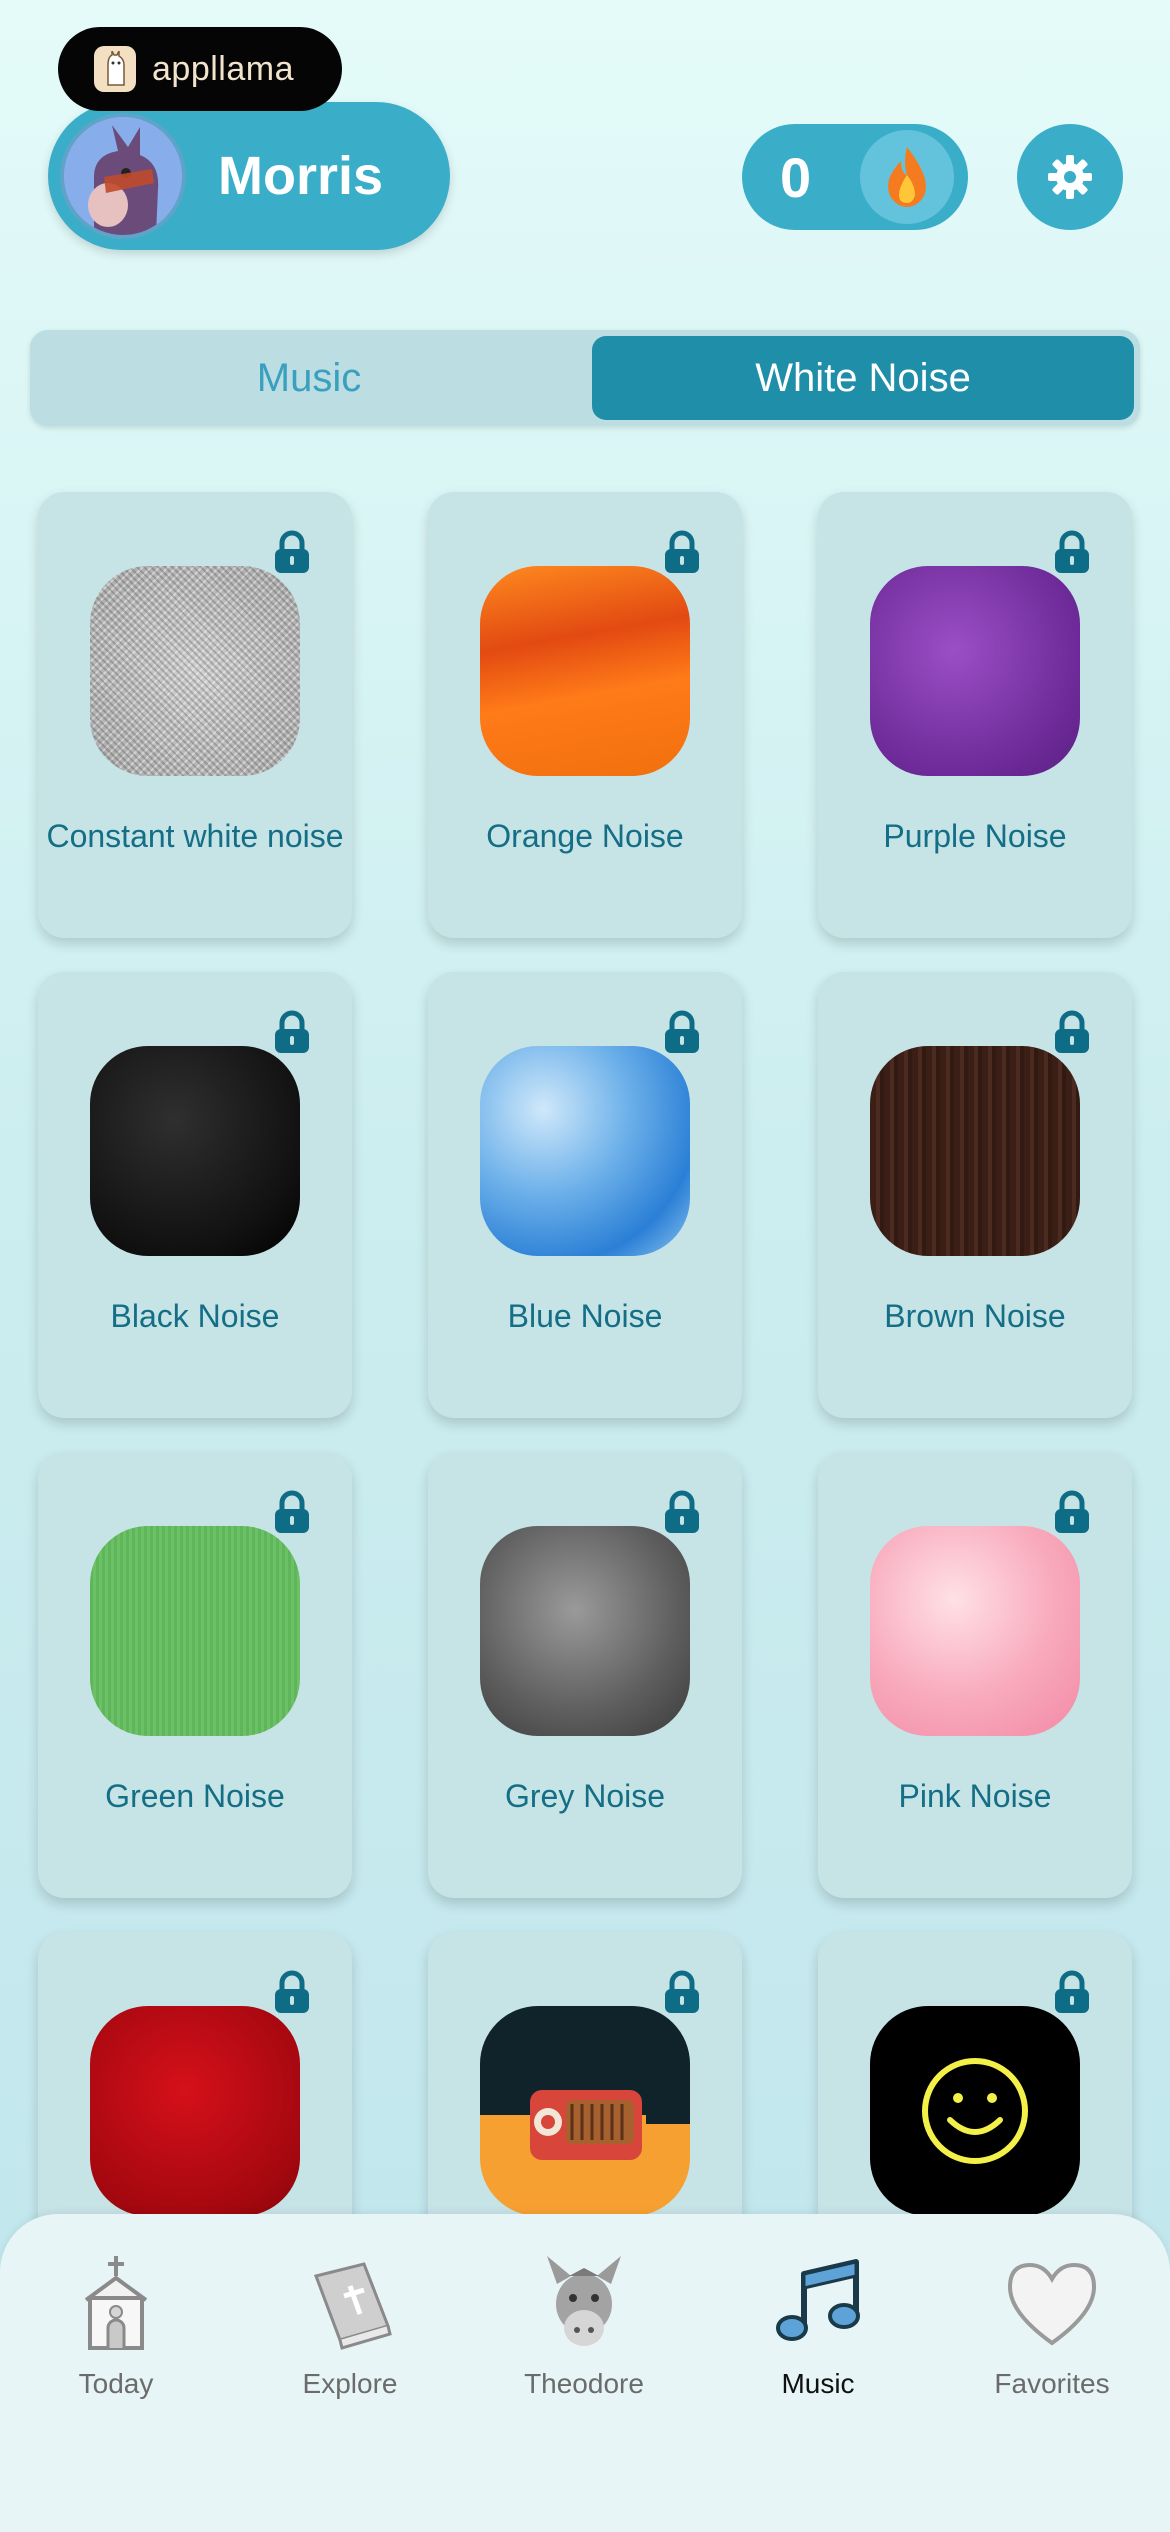 The height and width of the screenshot is (2532, 1170). I want to click on flame-icon, so click(907, 177).